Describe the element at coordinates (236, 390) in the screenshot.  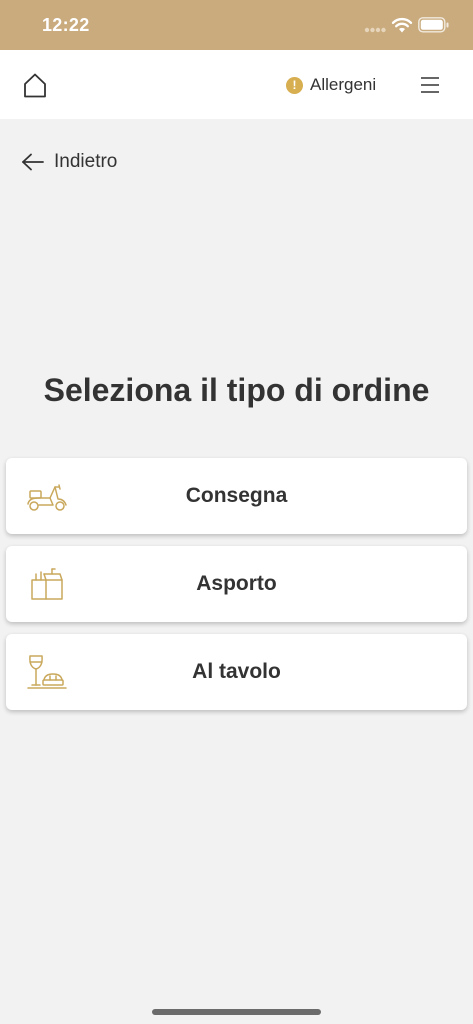
I see `page-title: Seleziona il tipo di ordine` at that location.